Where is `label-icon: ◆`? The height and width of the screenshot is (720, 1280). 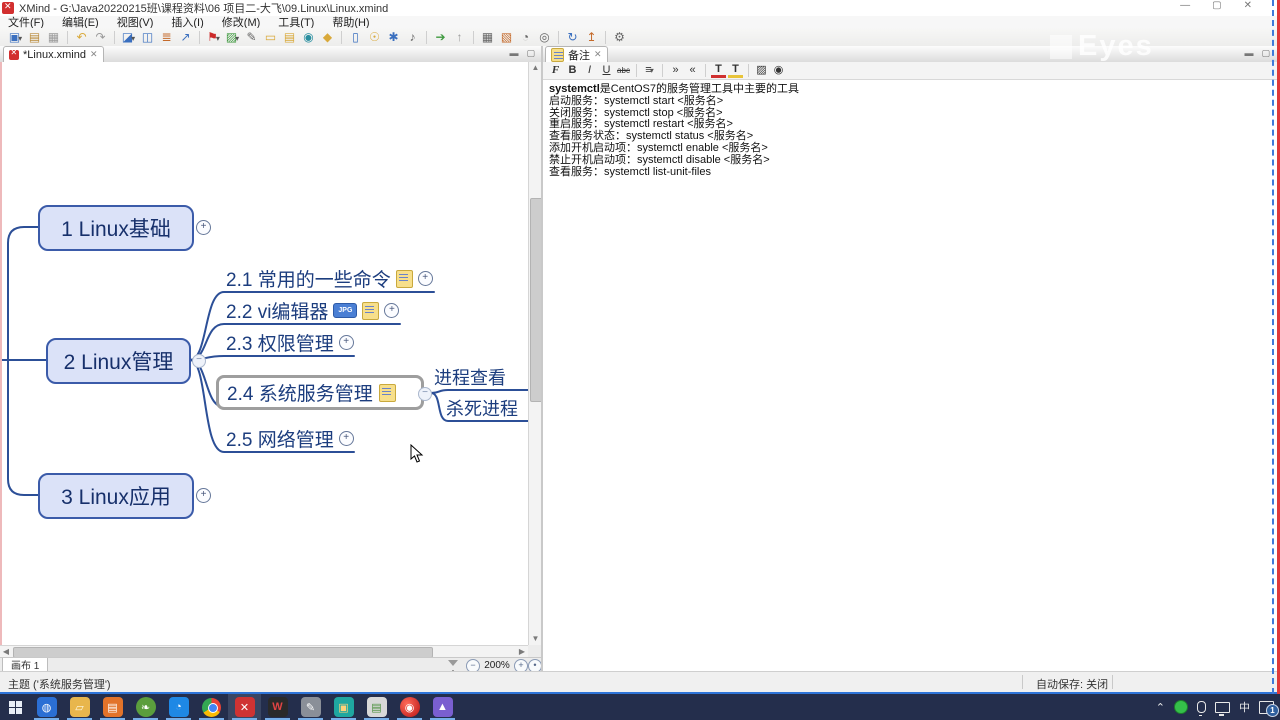
label-icon: ◆ is located at coordinates (327, 37).